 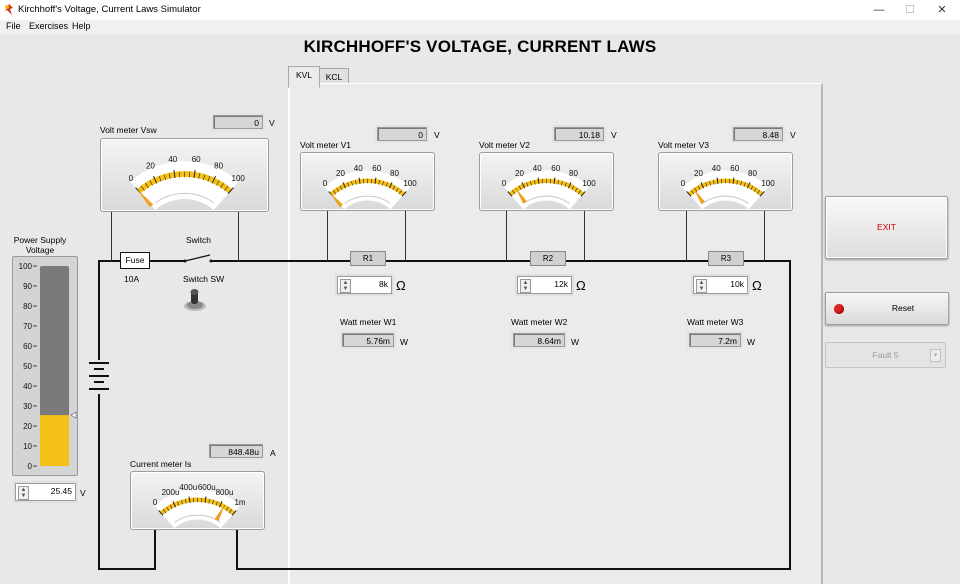 What do you see at coordinates (225, 492) in the screenshot?
I see `gauge-tick-label: 800u` at bounding box center [225, 492].